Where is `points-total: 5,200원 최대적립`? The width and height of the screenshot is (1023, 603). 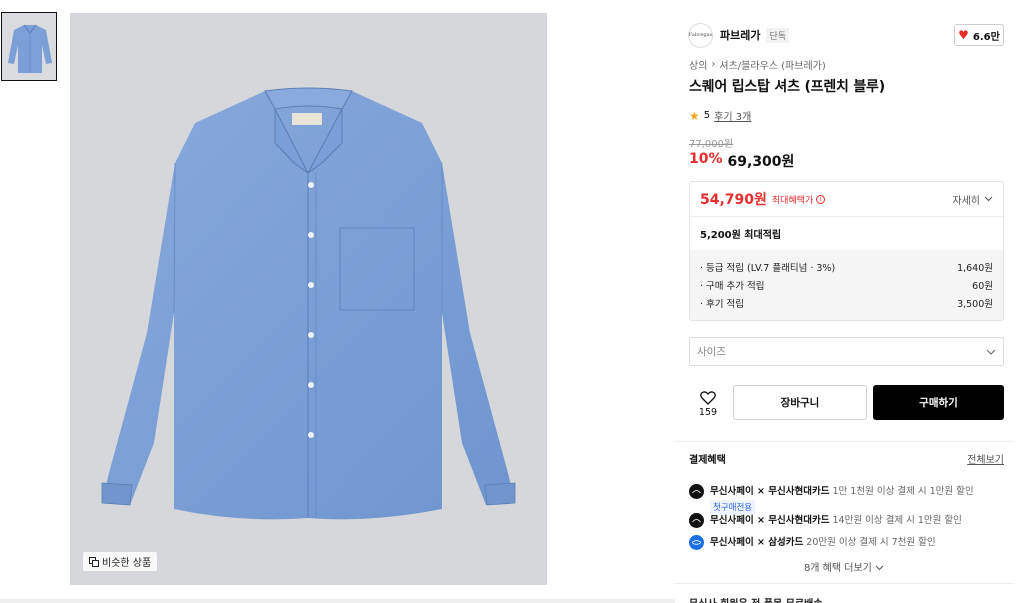 points-total: 5,200원 최대적립 is located at coordinates (741, 235).